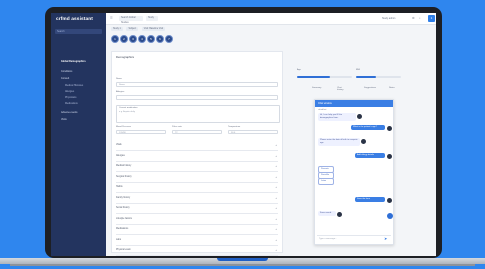 The height and width of the screenshot is (269, 485). Describe the element at coordinates (169, 39) in the screenshot. I see `step-circle: 7` at that location.